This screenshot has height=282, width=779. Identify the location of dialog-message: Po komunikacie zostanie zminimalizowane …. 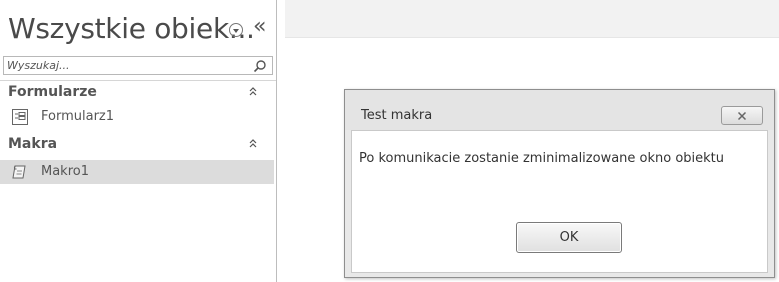
(542, 158).